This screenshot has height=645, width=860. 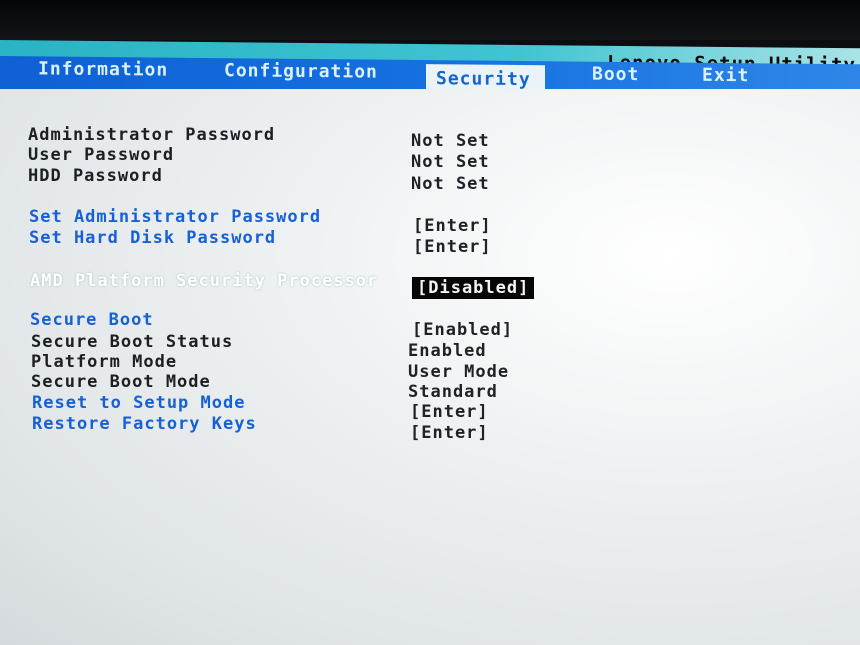 What do you see at coordinates (430, 20) in the screenshot?
I see `monitor-bezel` at bounding box center [430, 20].